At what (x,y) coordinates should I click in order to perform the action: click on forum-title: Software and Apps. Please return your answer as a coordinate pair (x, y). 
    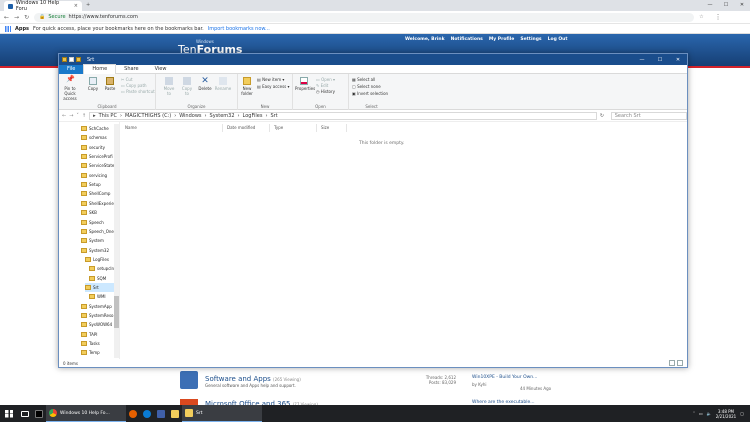
    Looking at the image, I should click on (238, 379).